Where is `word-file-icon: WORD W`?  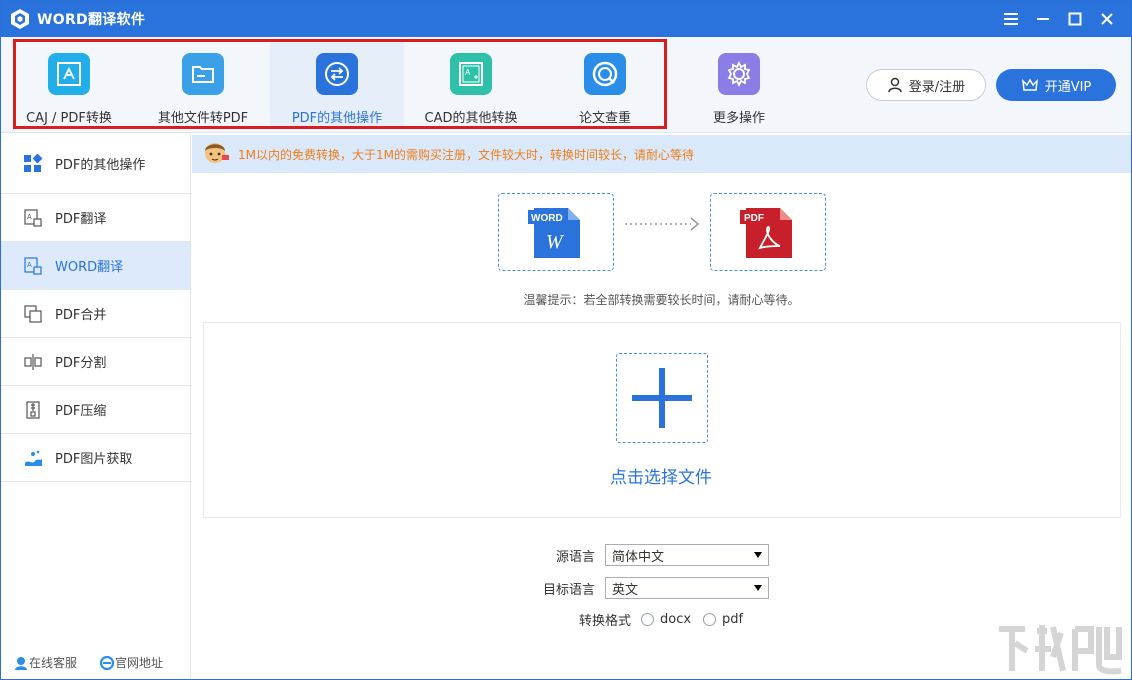
word-file-icon: WORD W is located at coordinates (556, 232).